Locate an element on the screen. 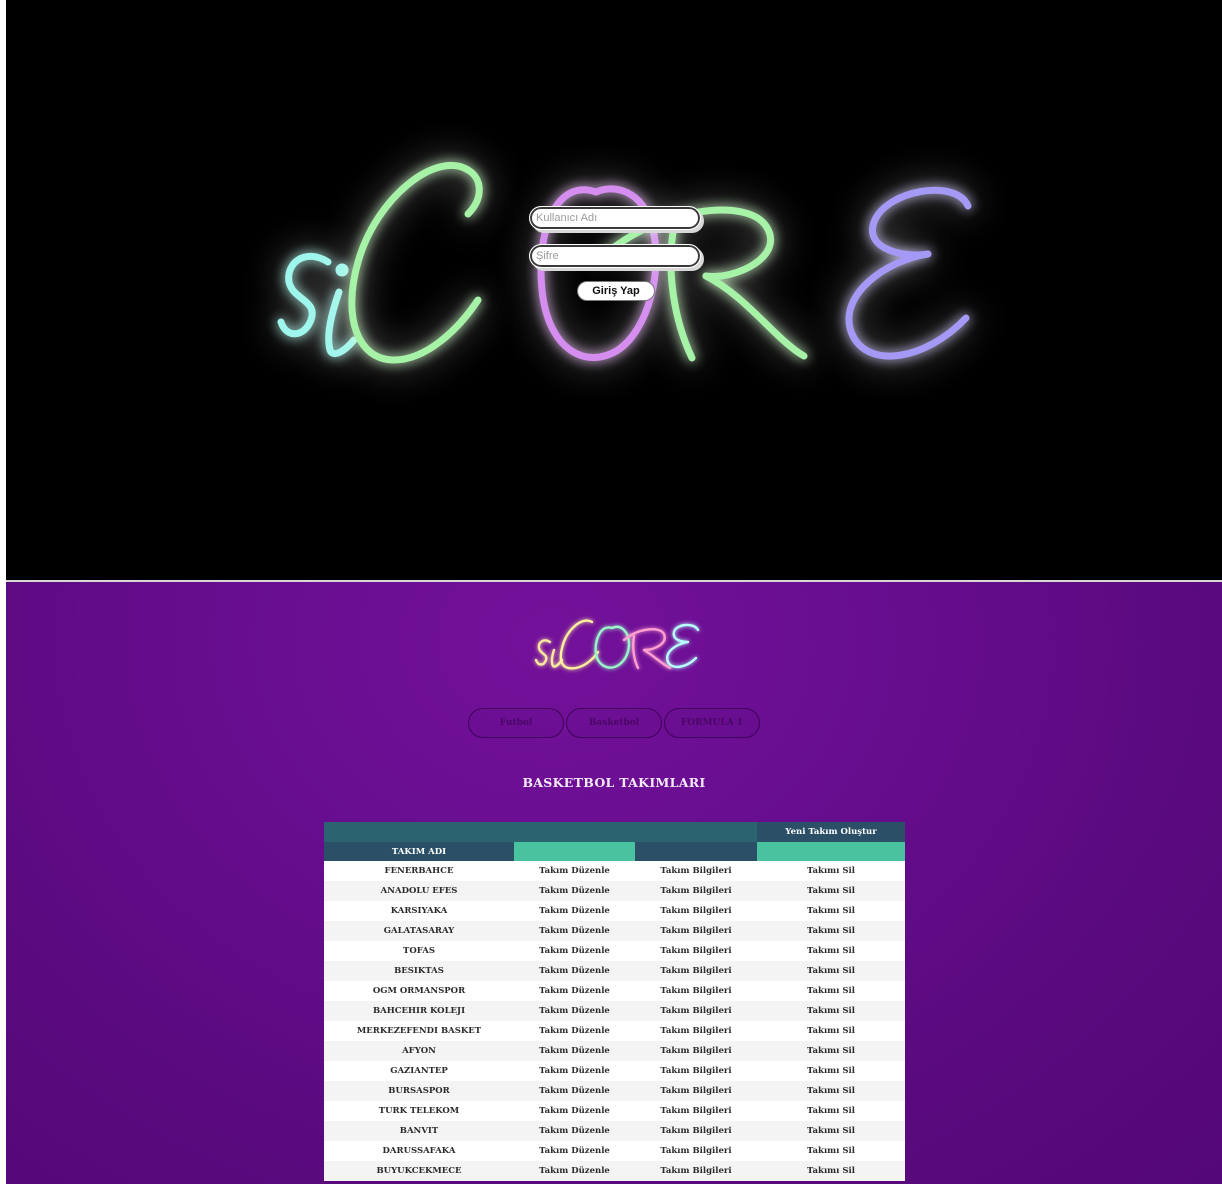  team-name-header: TAKIM ADI is located at coordinates (419, 851).